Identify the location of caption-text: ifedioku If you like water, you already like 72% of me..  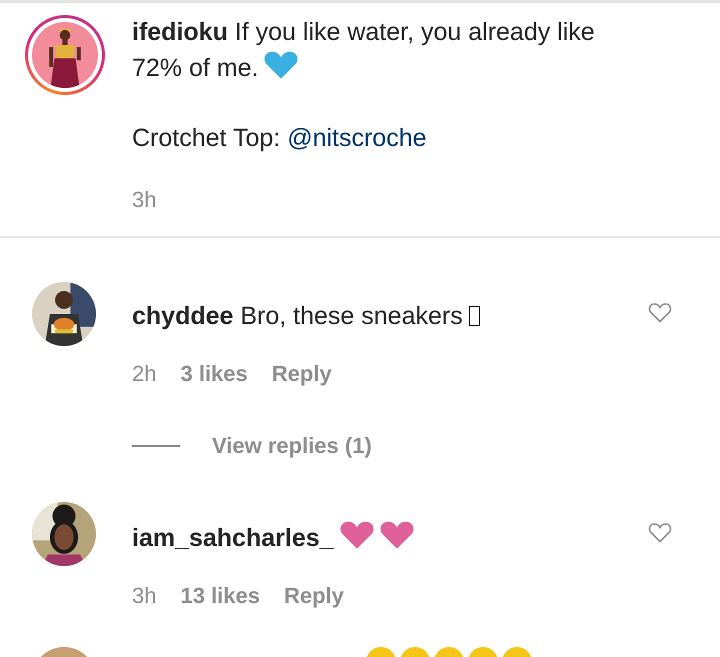
(364, 50).